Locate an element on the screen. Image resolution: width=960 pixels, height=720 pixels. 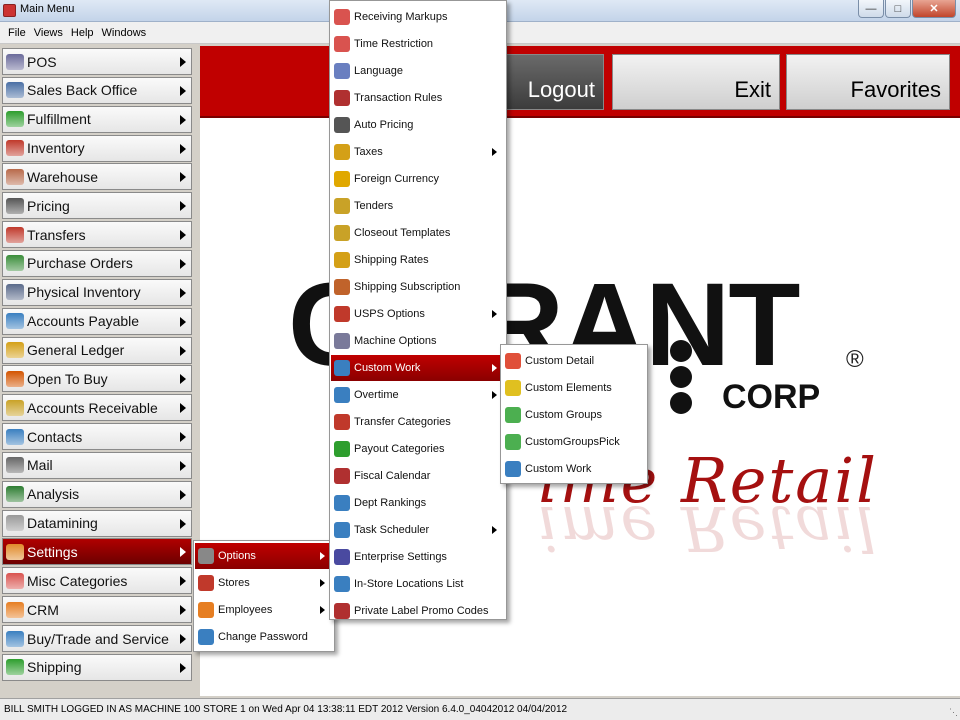
options-item-private-label-promo-codes: Private Label Promo Codes is located at coordinates (418, 611).